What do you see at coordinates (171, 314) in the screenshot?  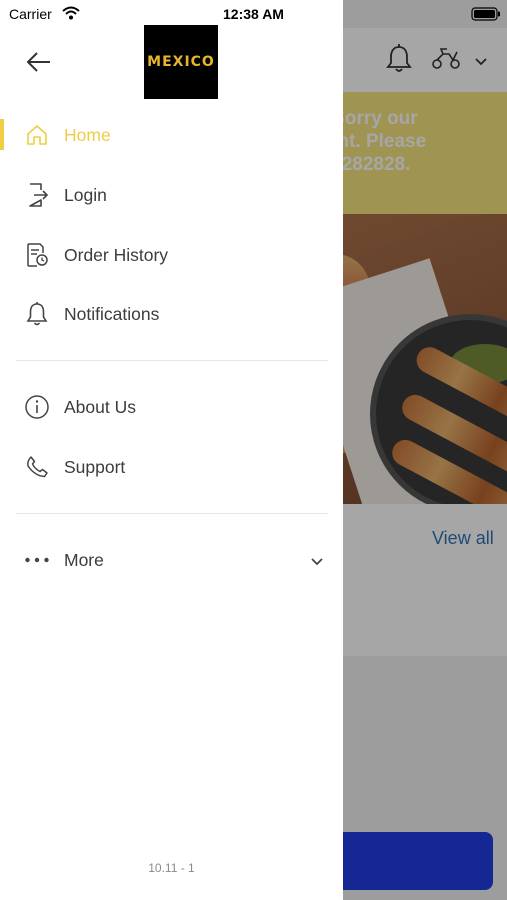 I see `menu-item-notifications: Notifications` at bounding box center [171, 314].